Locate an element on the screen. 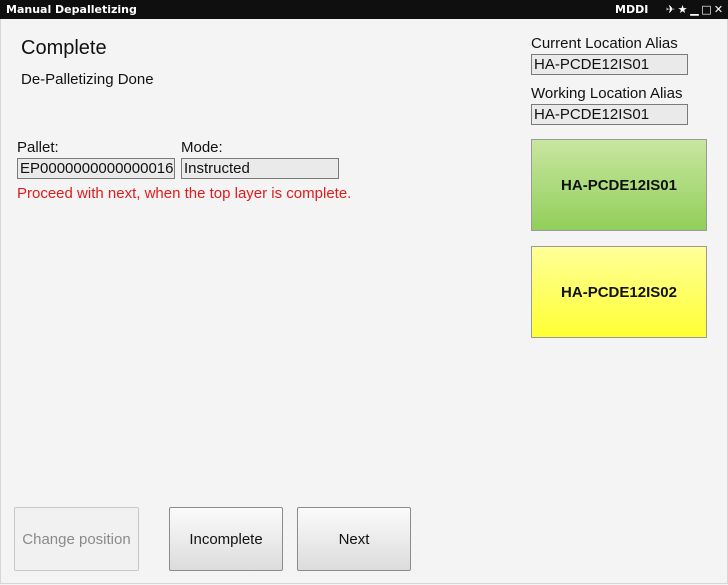  close-icon: ✕ is located at coordinates (718, 9).